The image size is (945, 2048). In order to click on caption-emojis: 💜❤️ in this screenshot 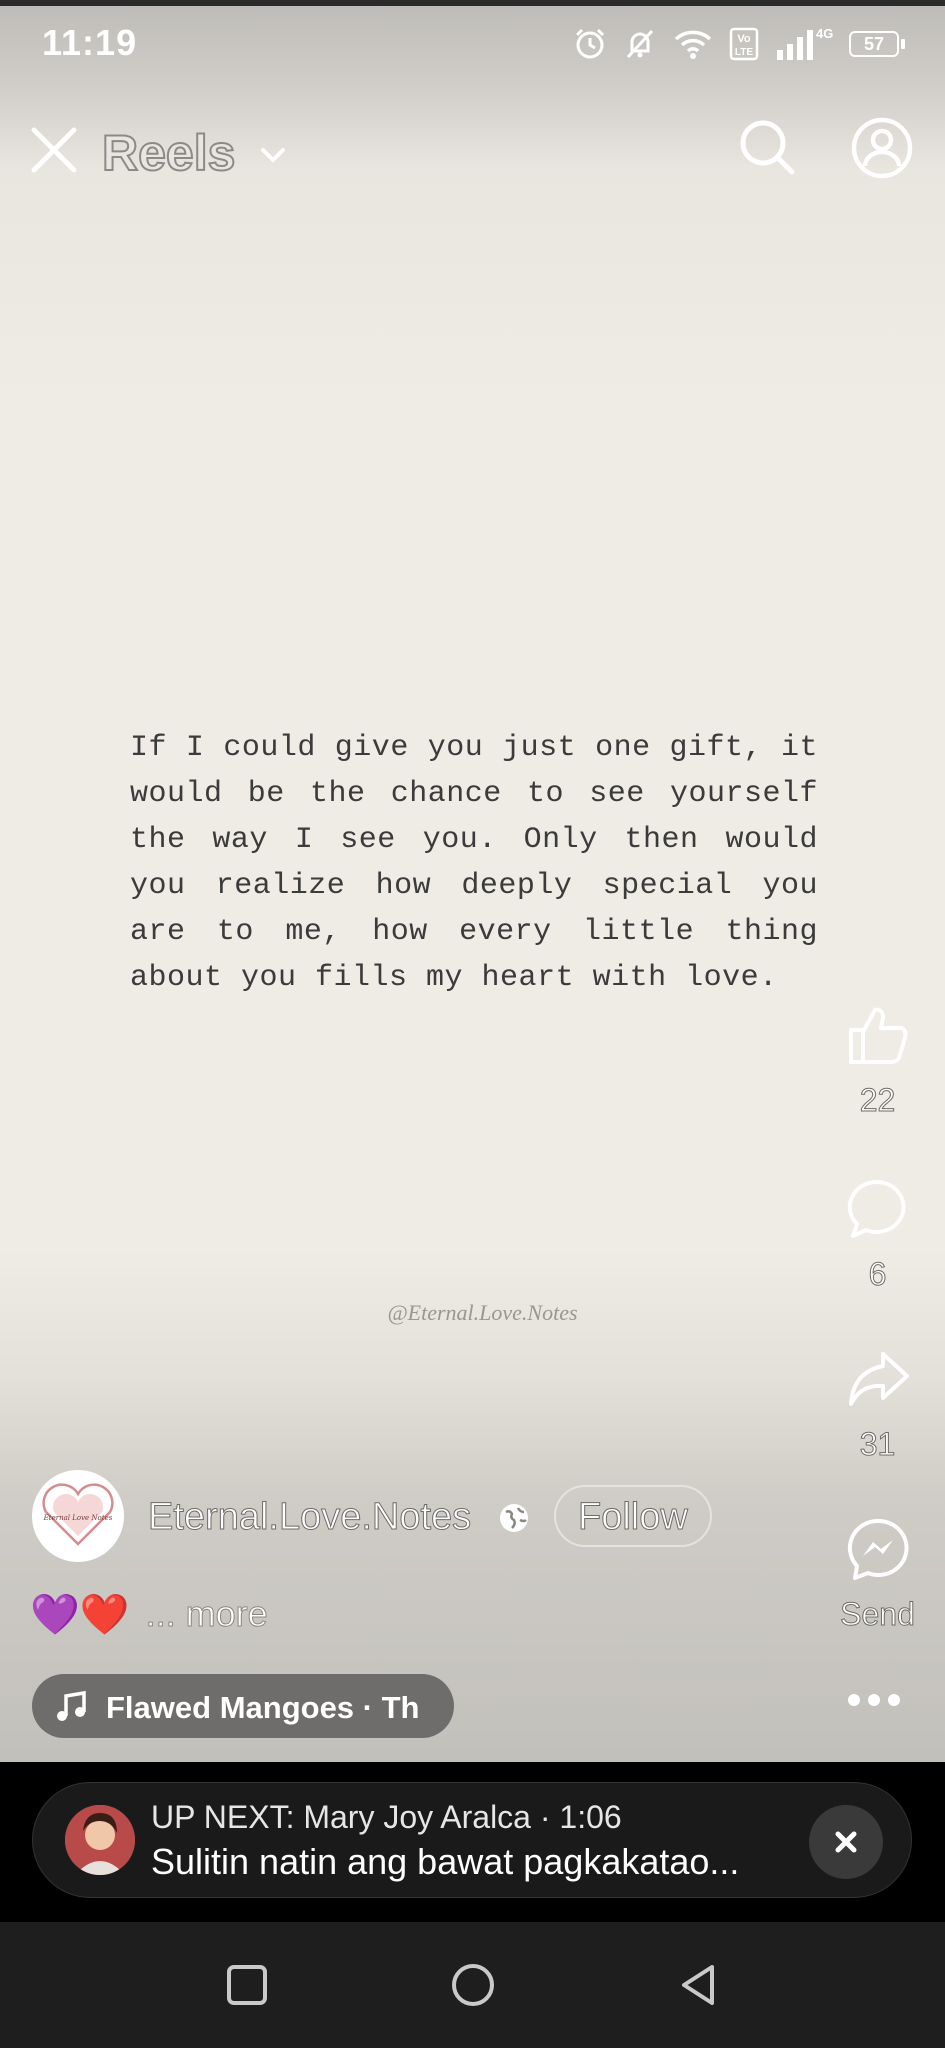, I will do `click(80, 1614)`.